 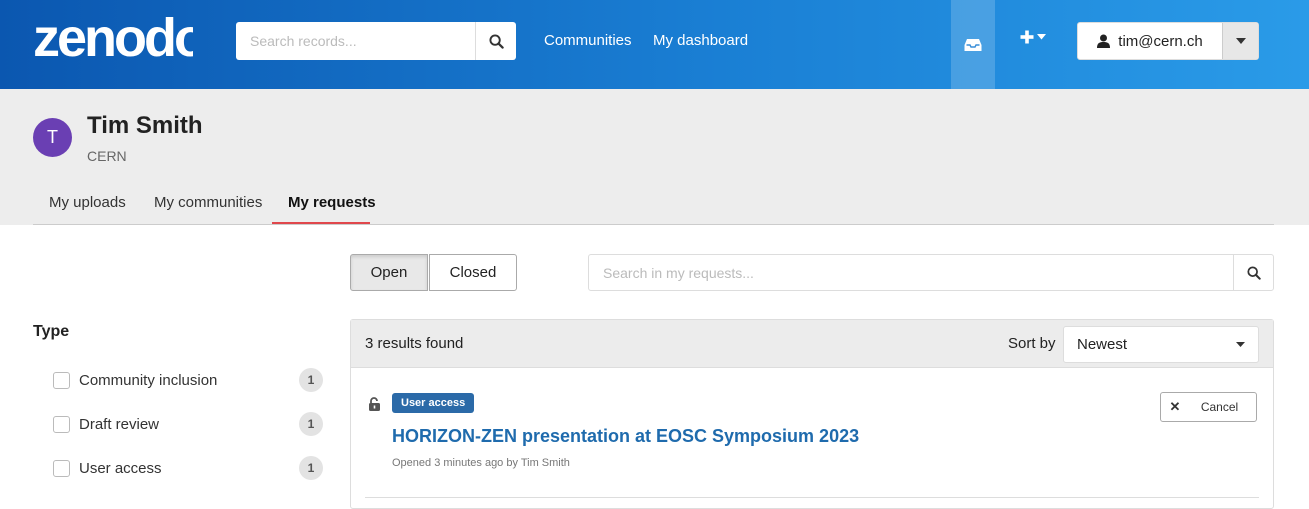 I want to click on sort-label: Sort by, so click(x=1032, y=343).